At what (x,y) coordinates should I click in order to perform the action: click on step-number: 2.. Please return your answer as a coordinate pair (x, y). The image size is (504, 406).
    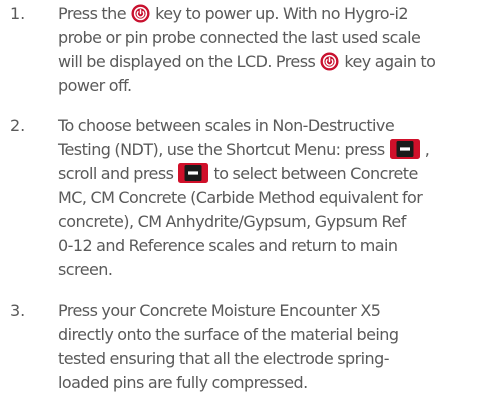
    Looking at the image, I should click on (18, 125).